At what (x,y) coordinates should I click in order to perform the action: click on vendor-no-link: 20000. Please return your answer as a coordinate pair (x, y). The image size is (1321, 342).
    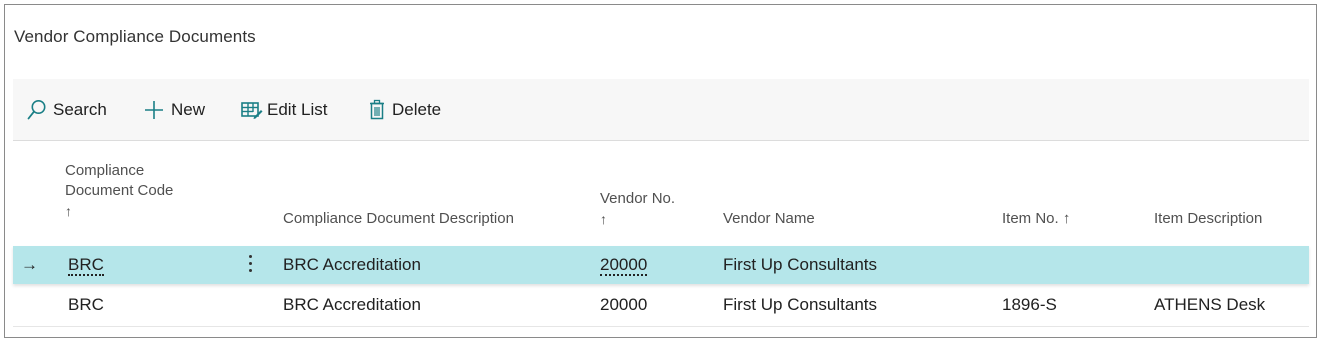
    Looking at the image, I should click on (624, 266).